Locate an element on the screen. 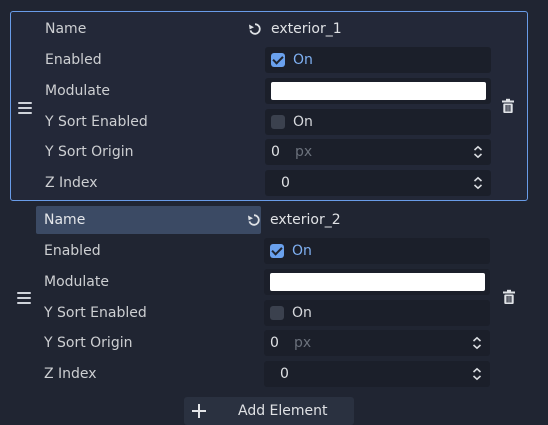 The height and width of the screenshot is (425, 548). name-value: exterior_2 is located at coordinates (305, 220).